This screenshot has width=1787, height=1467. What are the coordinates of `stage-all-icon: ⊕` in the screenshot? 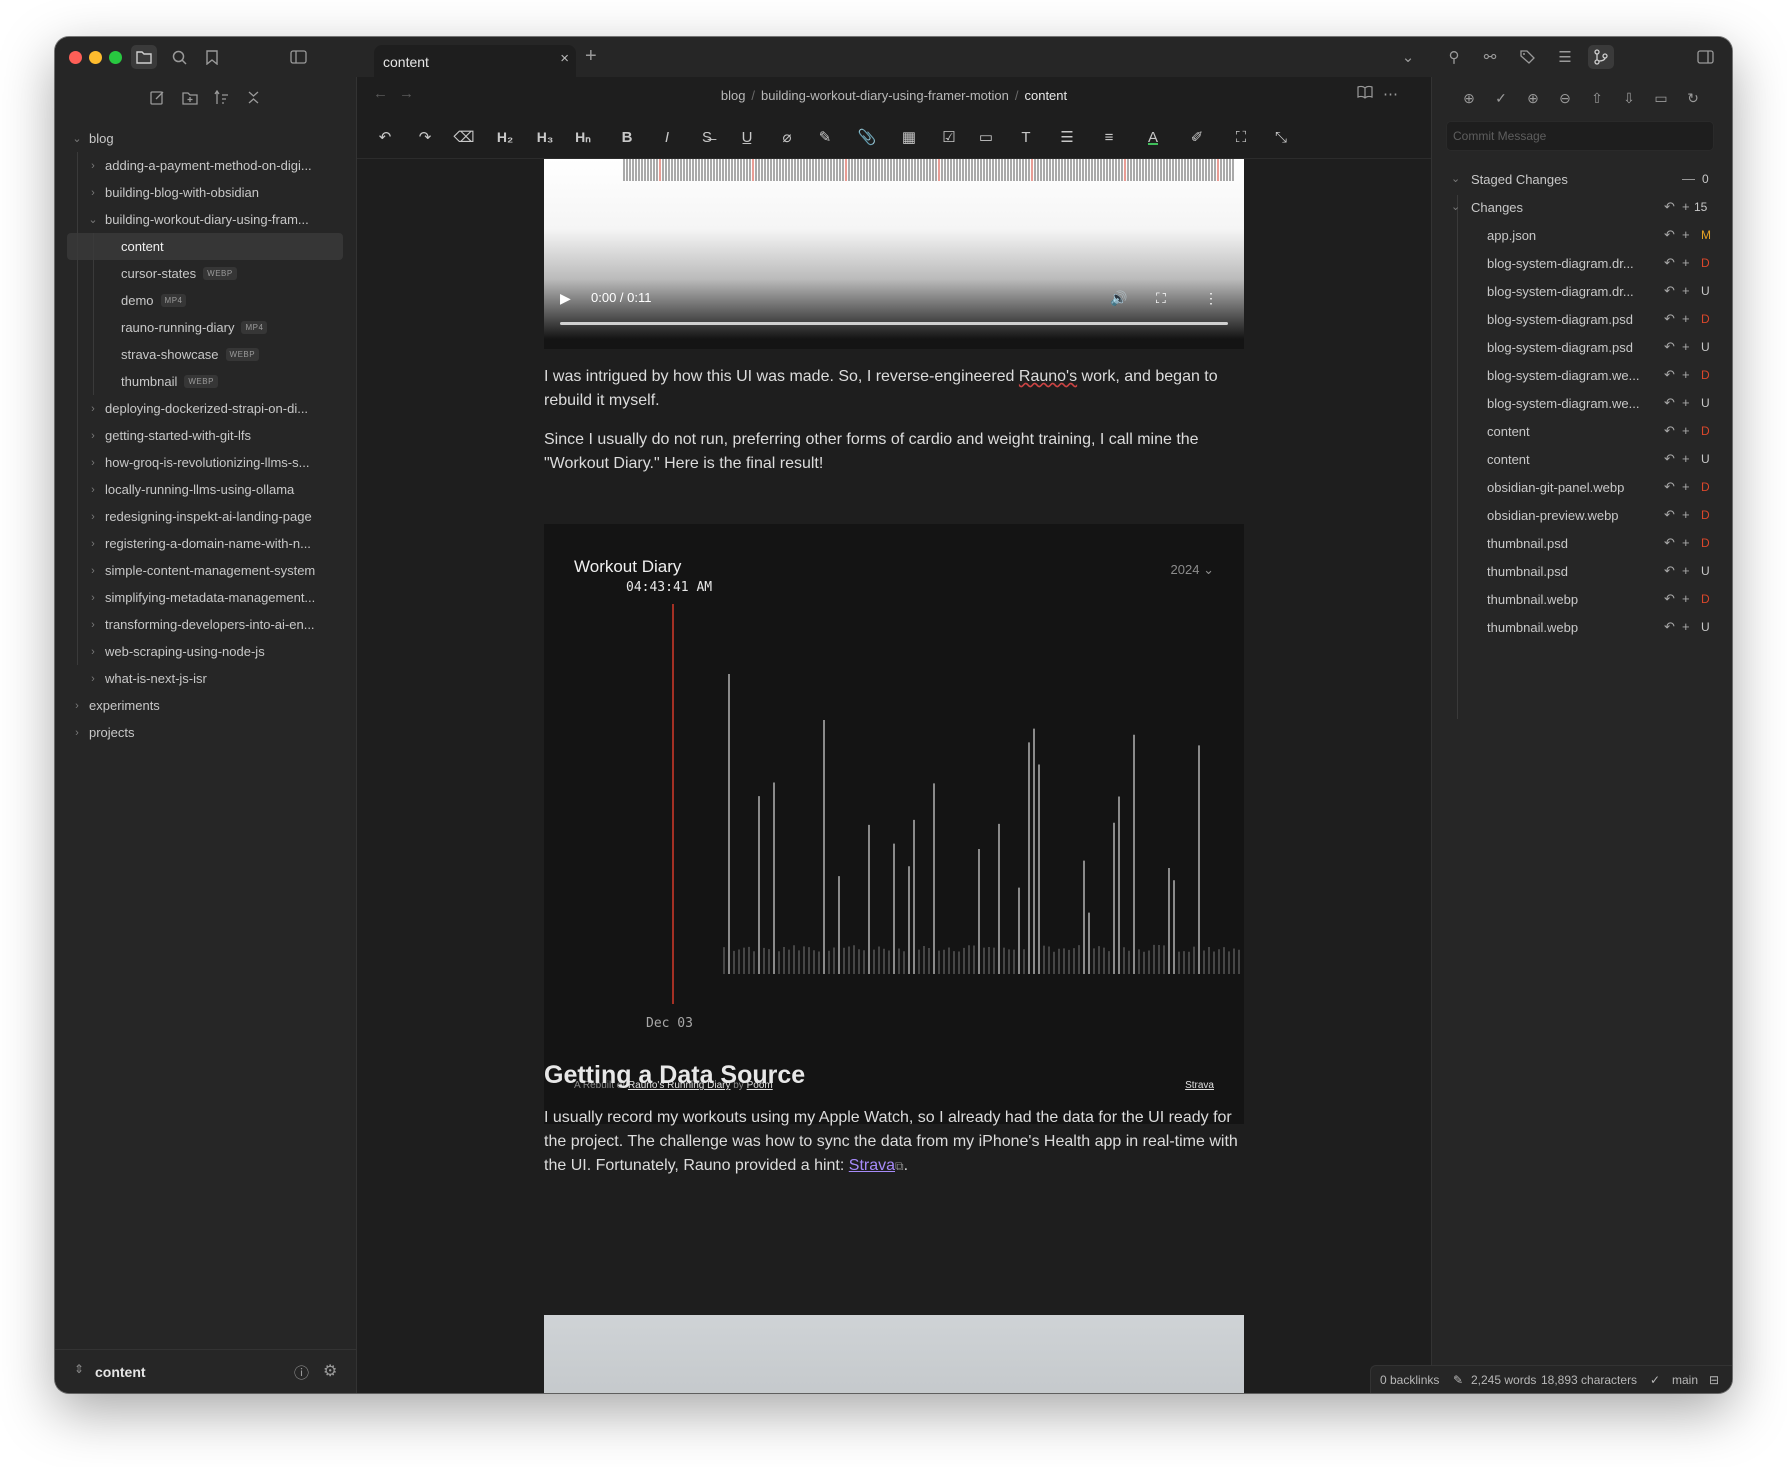 It's located at (1533, 98).